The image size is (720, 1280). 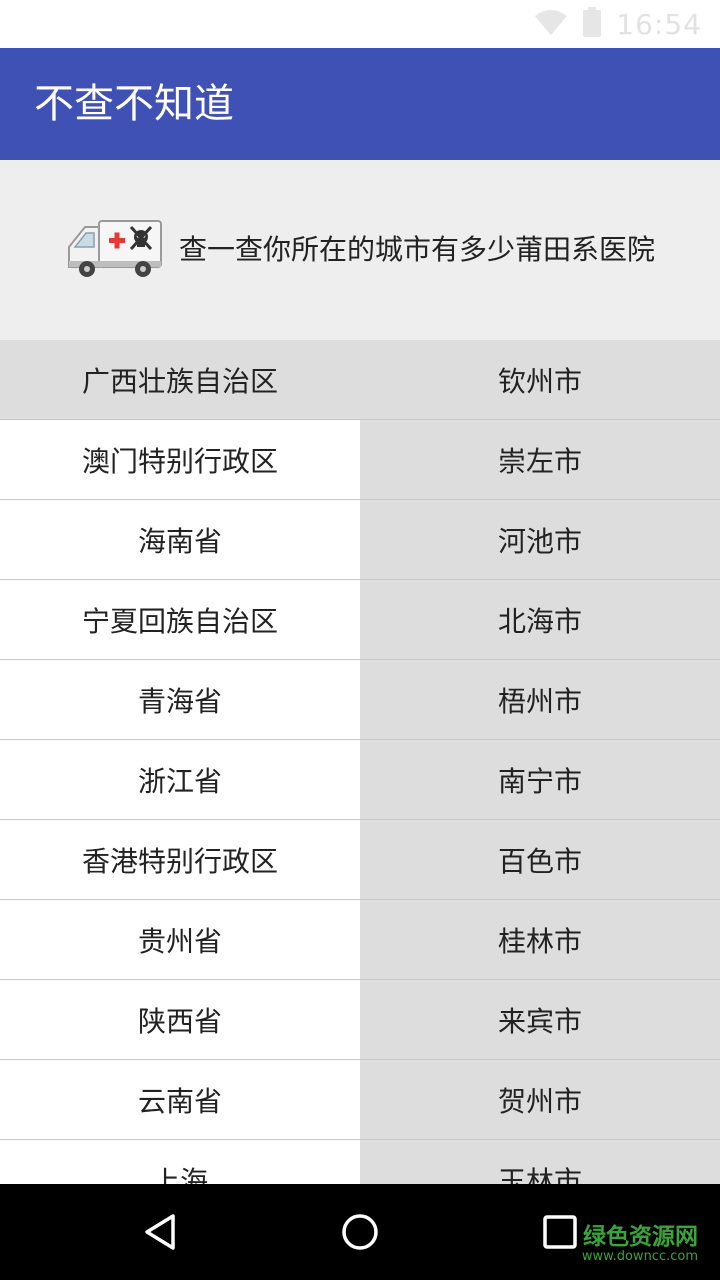 What do you see at coordinates (134, 104) in the screenshot?
I see `app-title: 不查不知道` at bounding box center [134, 104].